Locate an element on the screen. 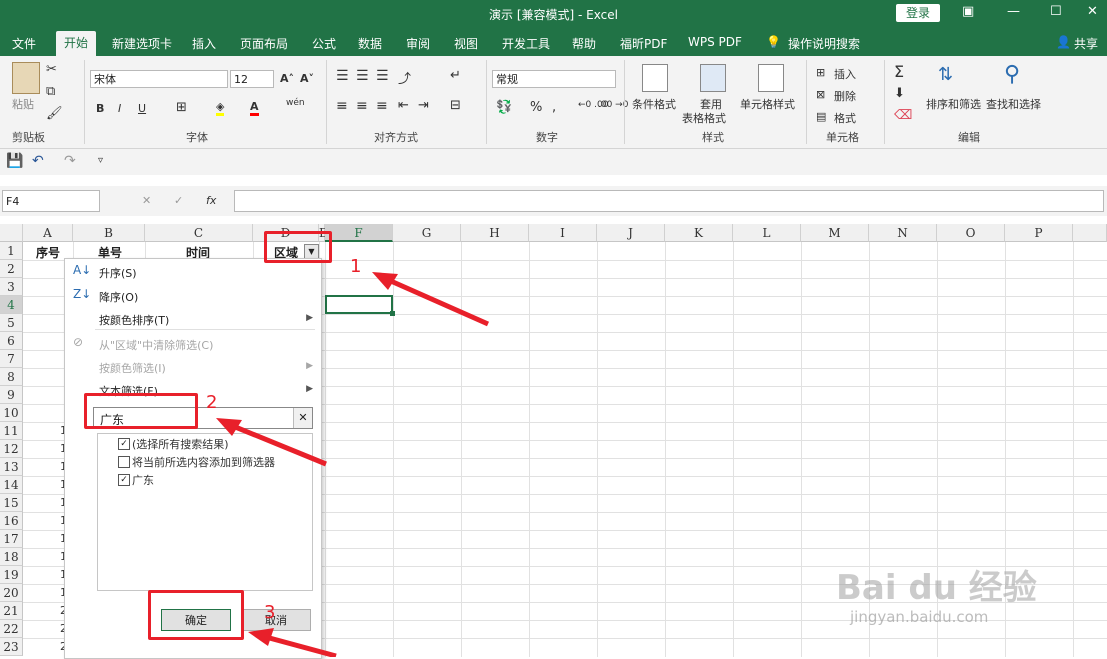 Image resolution: width=1107 pixels, height=659 pixels. tab-data: 数据 is located at coordinates (370, 43).